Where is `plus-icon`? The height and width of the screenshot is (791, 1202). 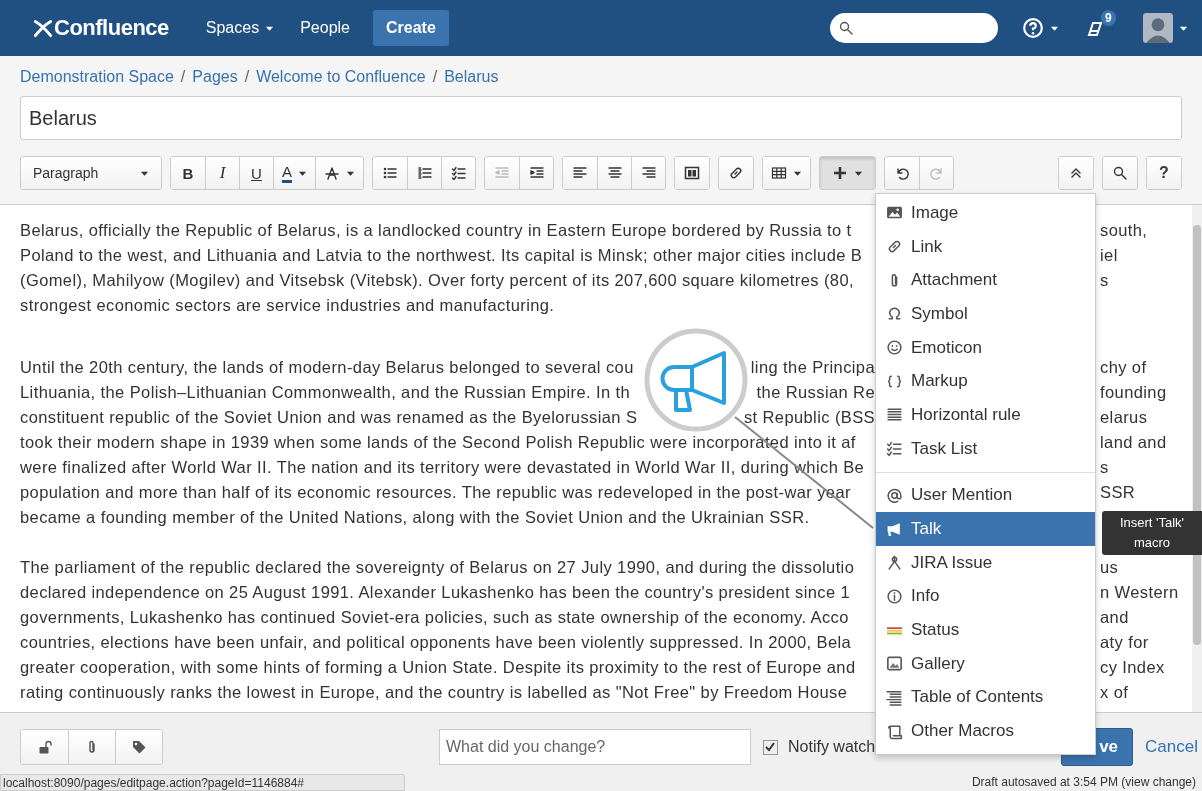 plus-icon is located at coordinates (840, 173).